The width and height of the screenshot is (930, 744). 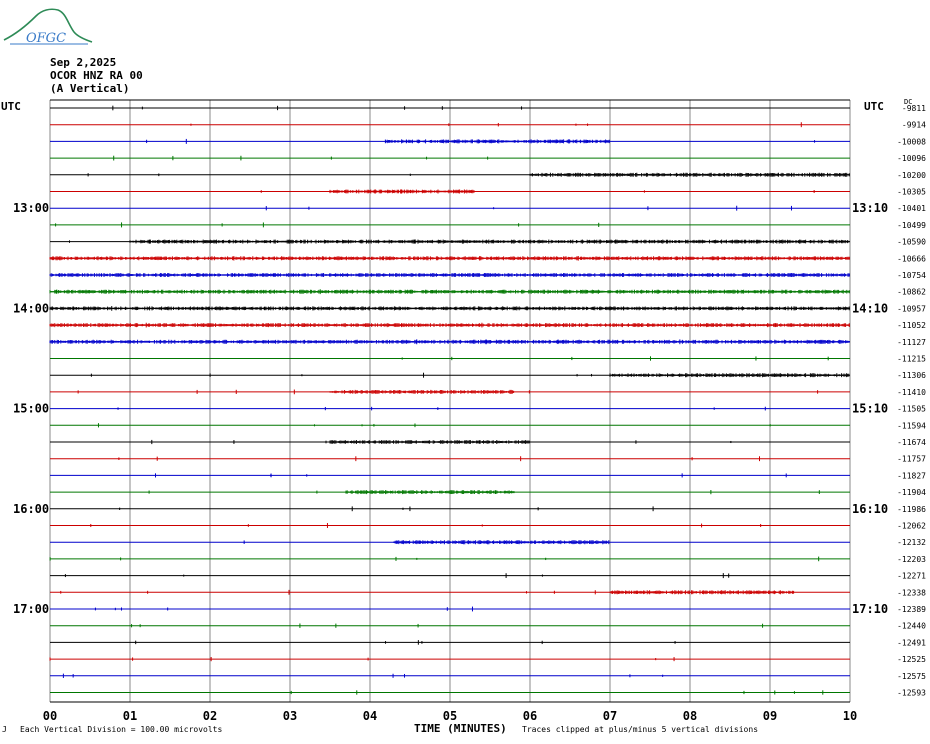 What do you see at coordinates (911, 442) in the screenshot?
I see `dc-offset-label: -11674` at bounding box center [911, 442].